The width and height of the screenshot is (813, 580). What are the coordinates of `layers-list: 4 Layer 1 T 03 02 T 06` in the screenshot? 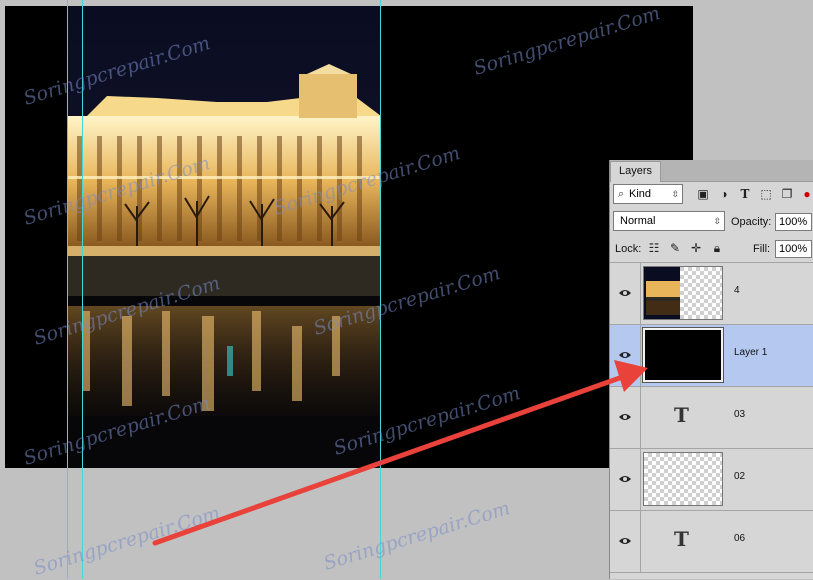 It's located at (711, 418).